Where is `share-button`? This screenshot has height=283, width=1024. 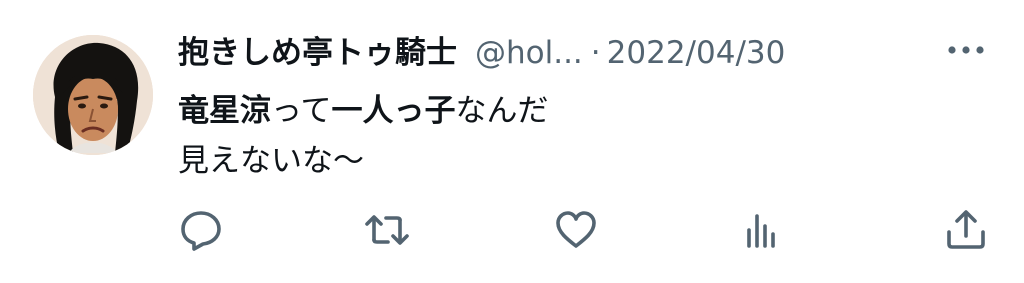
share-button is located at coordinates (966, 230).